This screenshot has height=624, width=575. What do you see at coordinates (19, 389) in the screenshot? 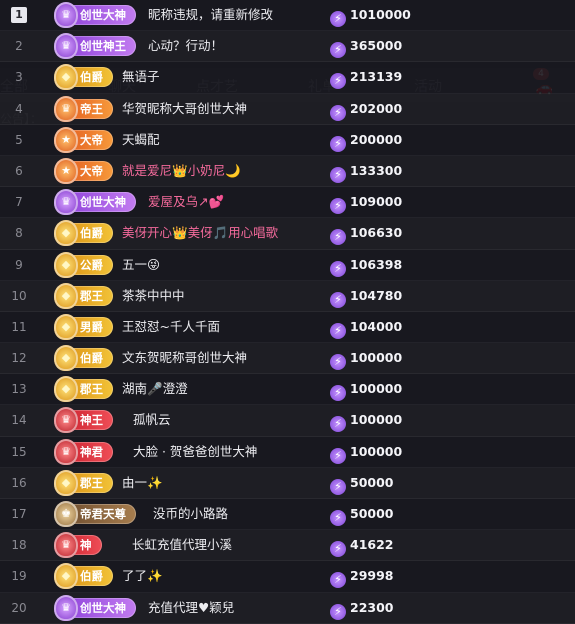
I see `rank-number: 13` at bounding box center [19, 389].